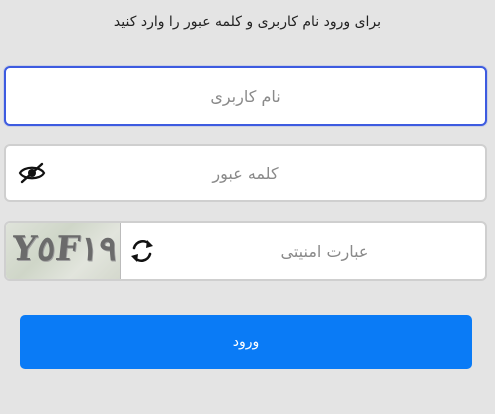  What do you see at coordinates (246, 342) in the screenshot?
I see `login-button: ورود` at bounding box center [246, 342].